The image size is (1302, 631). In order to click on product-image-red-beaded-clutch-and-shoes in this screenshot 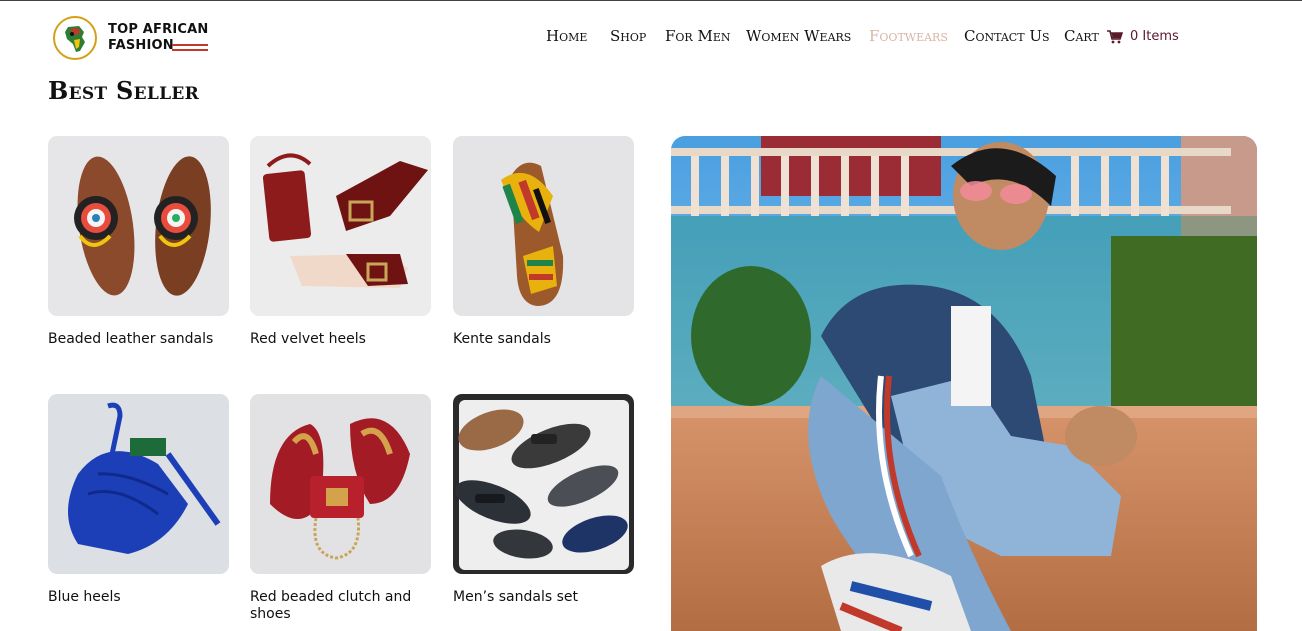, I will do `click(340, 484)`.